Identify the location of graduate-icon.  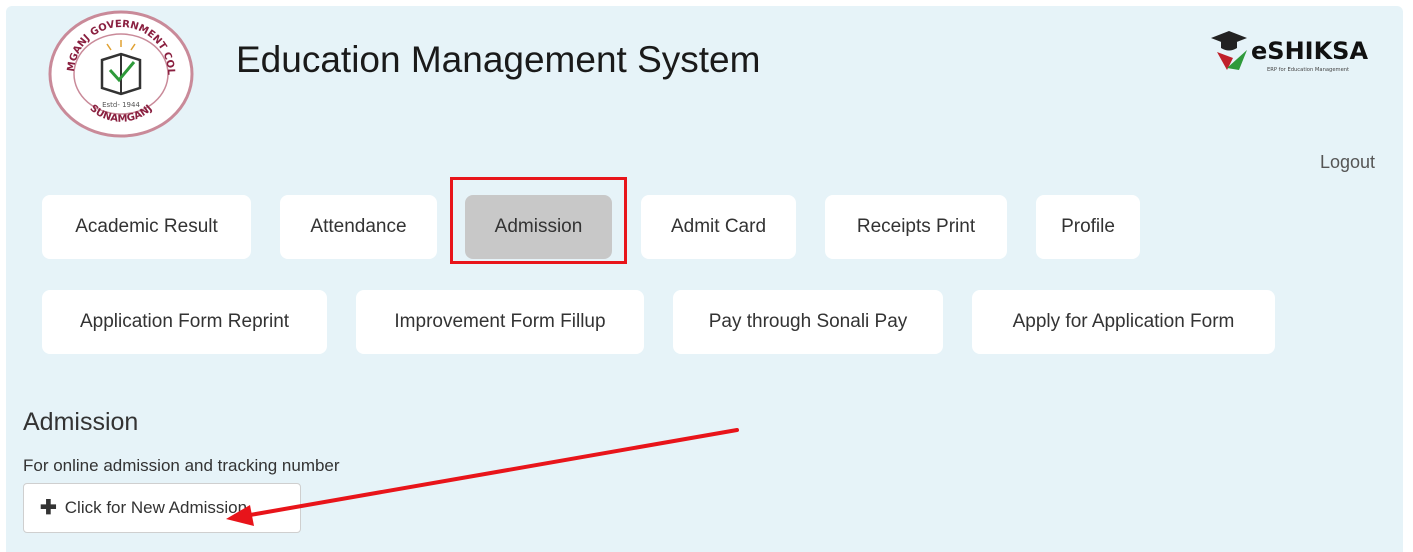
(1229, 50).